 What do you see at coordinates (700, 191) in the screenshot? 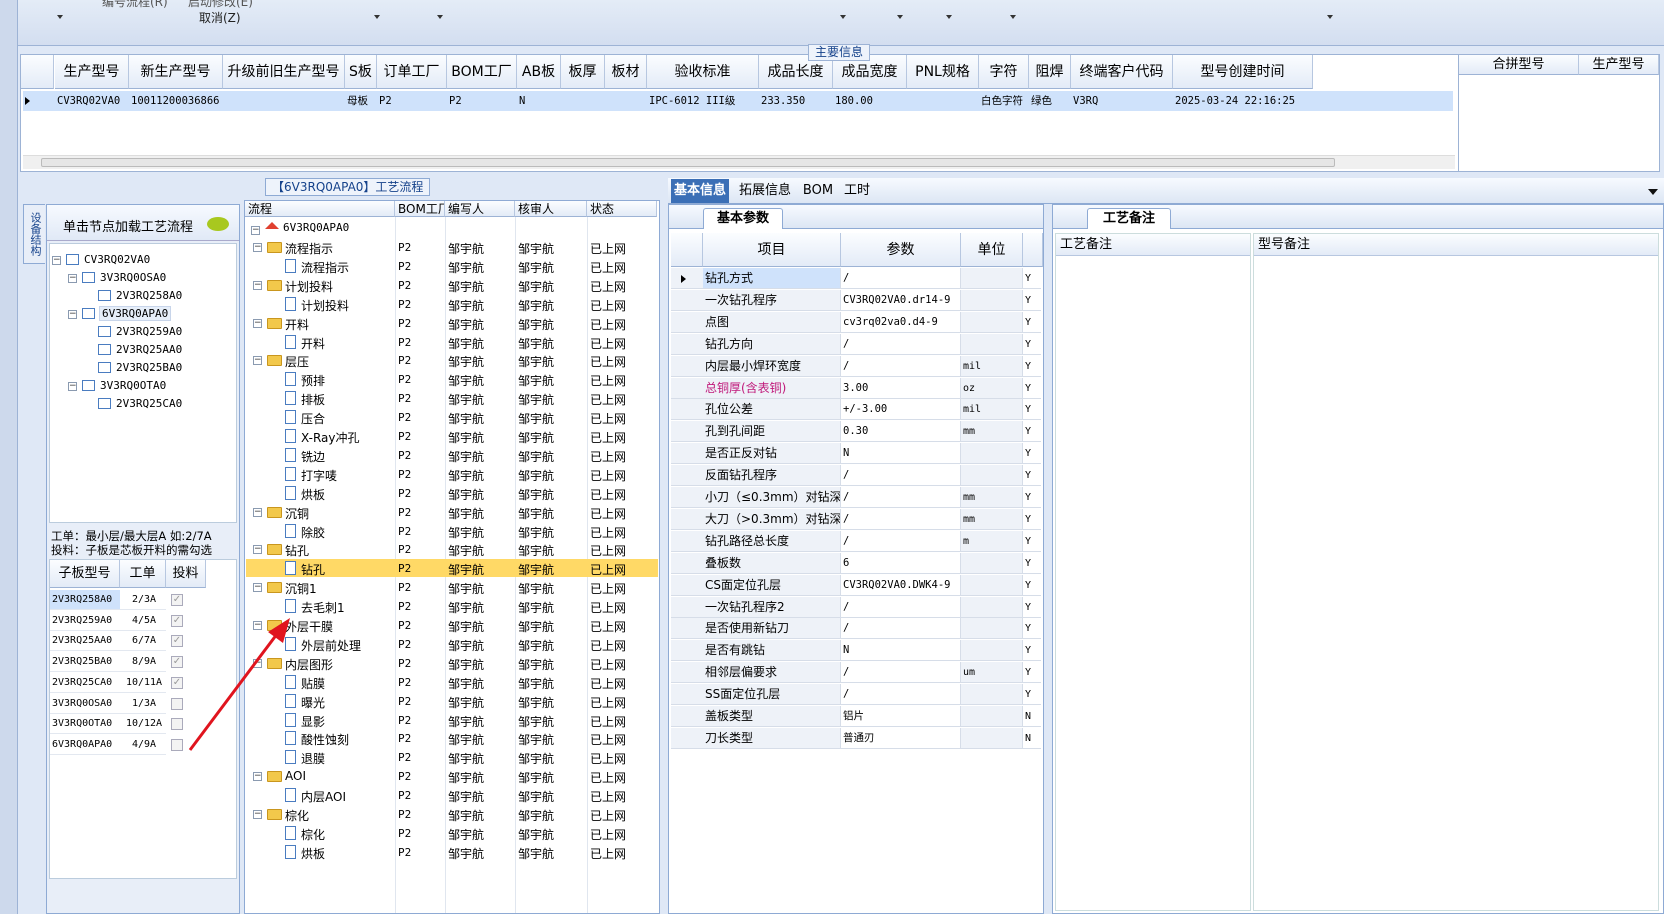
I see `tab-0: 基本信息` at bounding box center [700, 191].